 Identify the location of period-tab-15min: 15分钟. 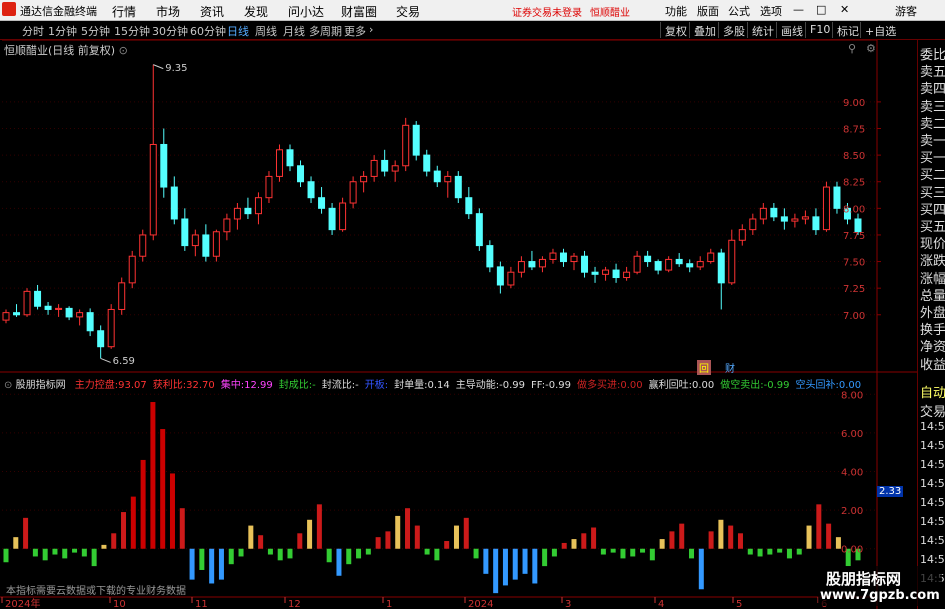
(132, 31).